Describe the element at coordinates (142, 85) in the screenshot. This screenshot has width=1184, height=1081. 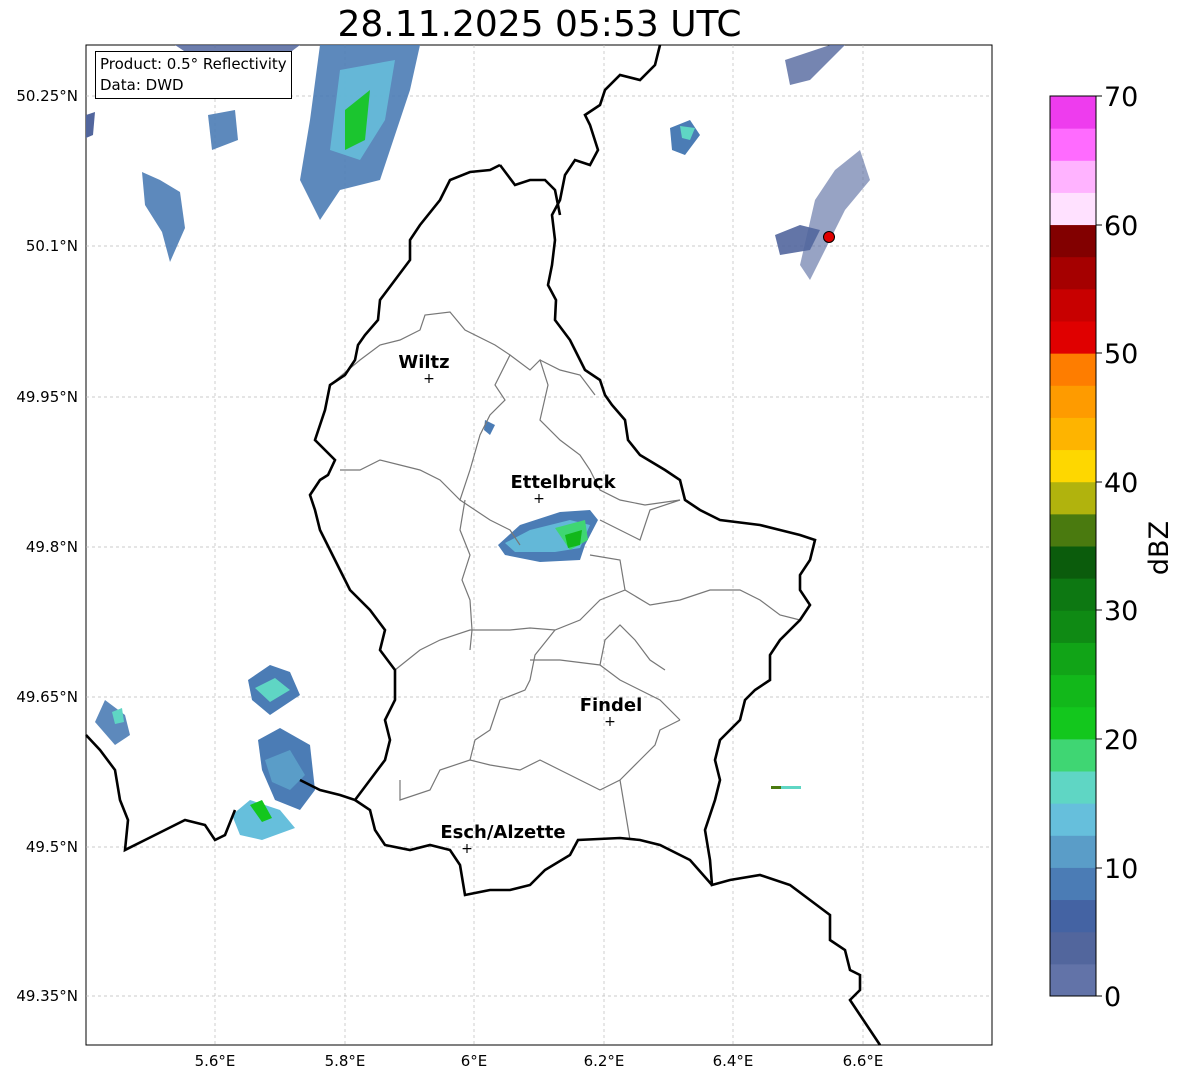
I see `data-source-text: Data: DWD` at that location.